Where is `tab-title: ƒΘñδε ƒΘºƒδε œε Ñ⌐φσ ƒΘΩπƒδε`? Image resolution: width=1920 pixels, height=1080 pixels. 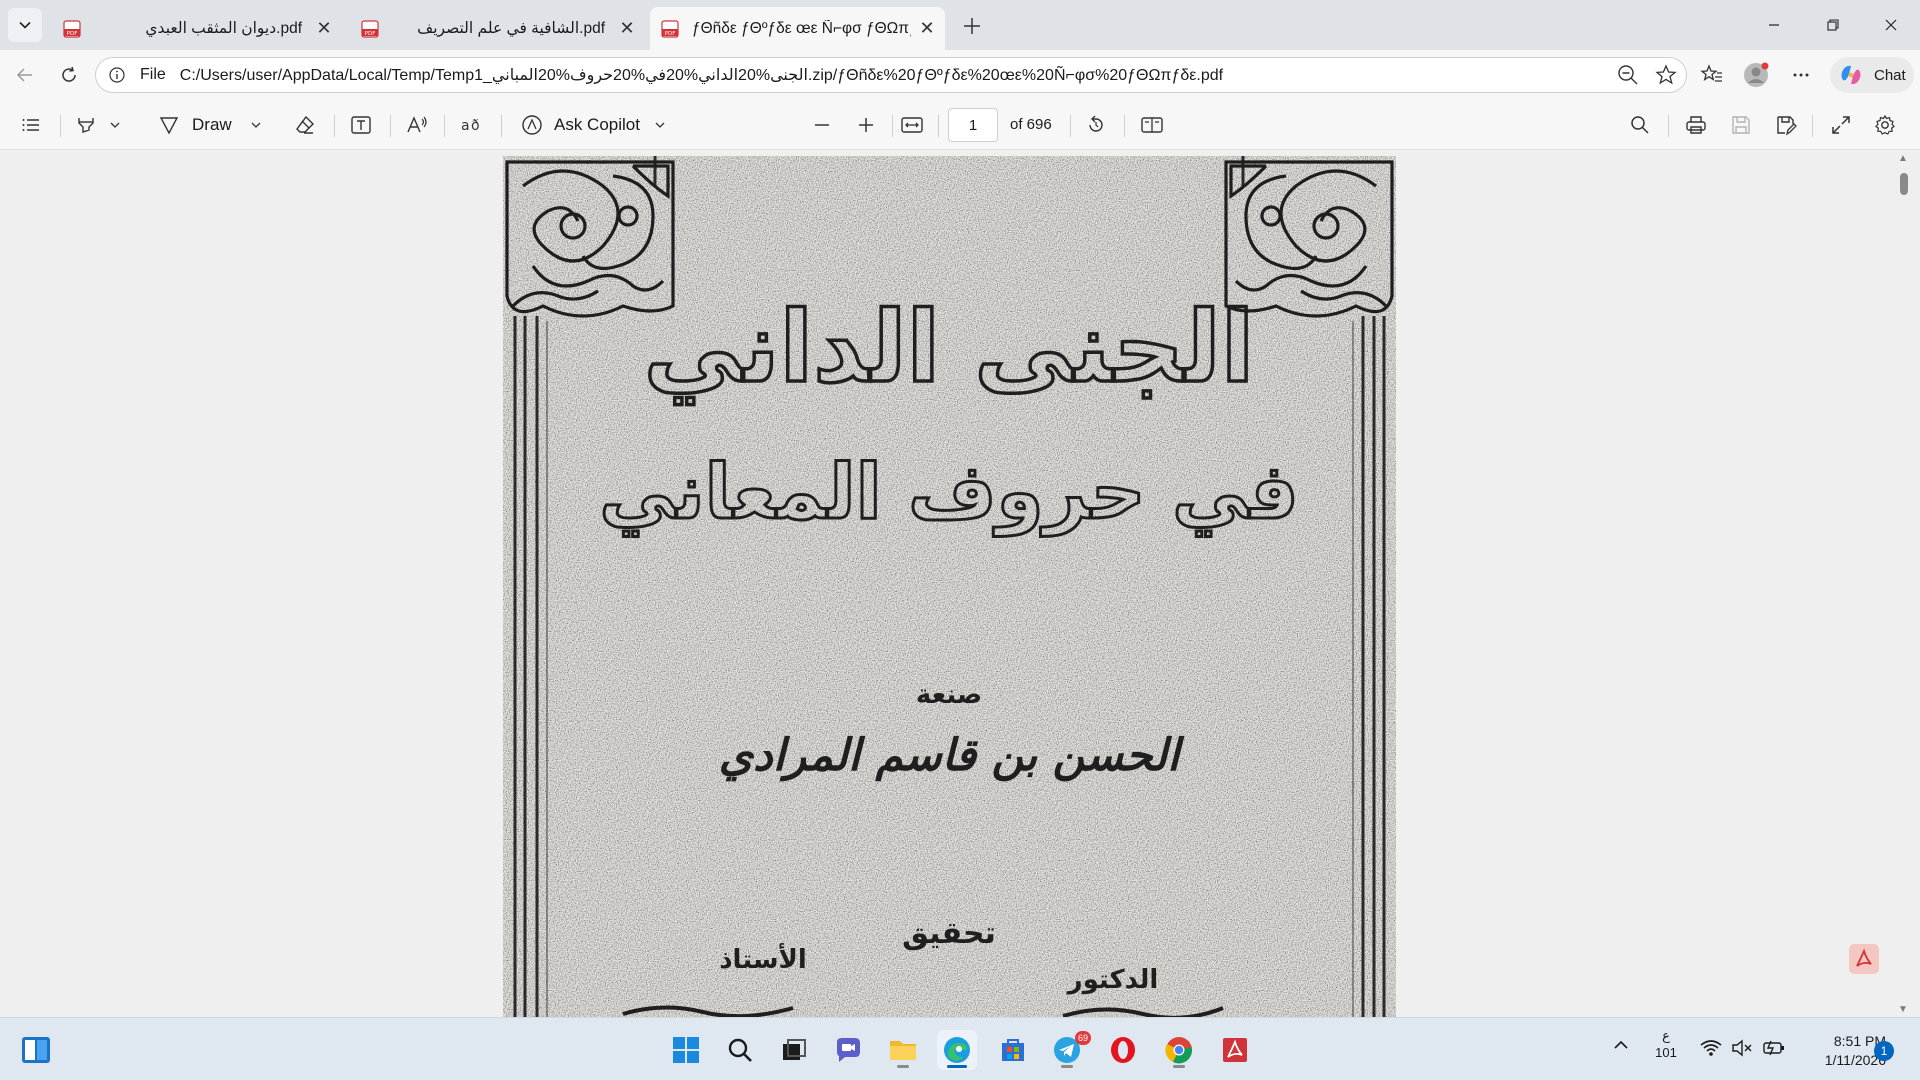
tab-title: ƒΘñδε ƒΘºƒδε œε Ñ⌐φσ ƒΘΩπƒδε is located at coordinates (801, 28).